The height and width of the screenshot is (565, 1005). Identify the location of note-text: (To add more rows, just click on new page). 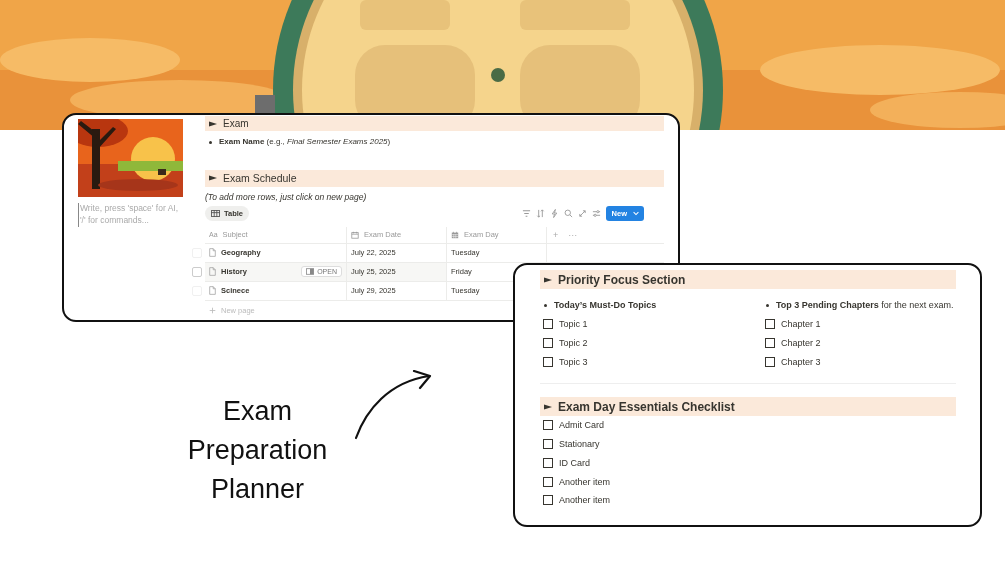
(286, 196).